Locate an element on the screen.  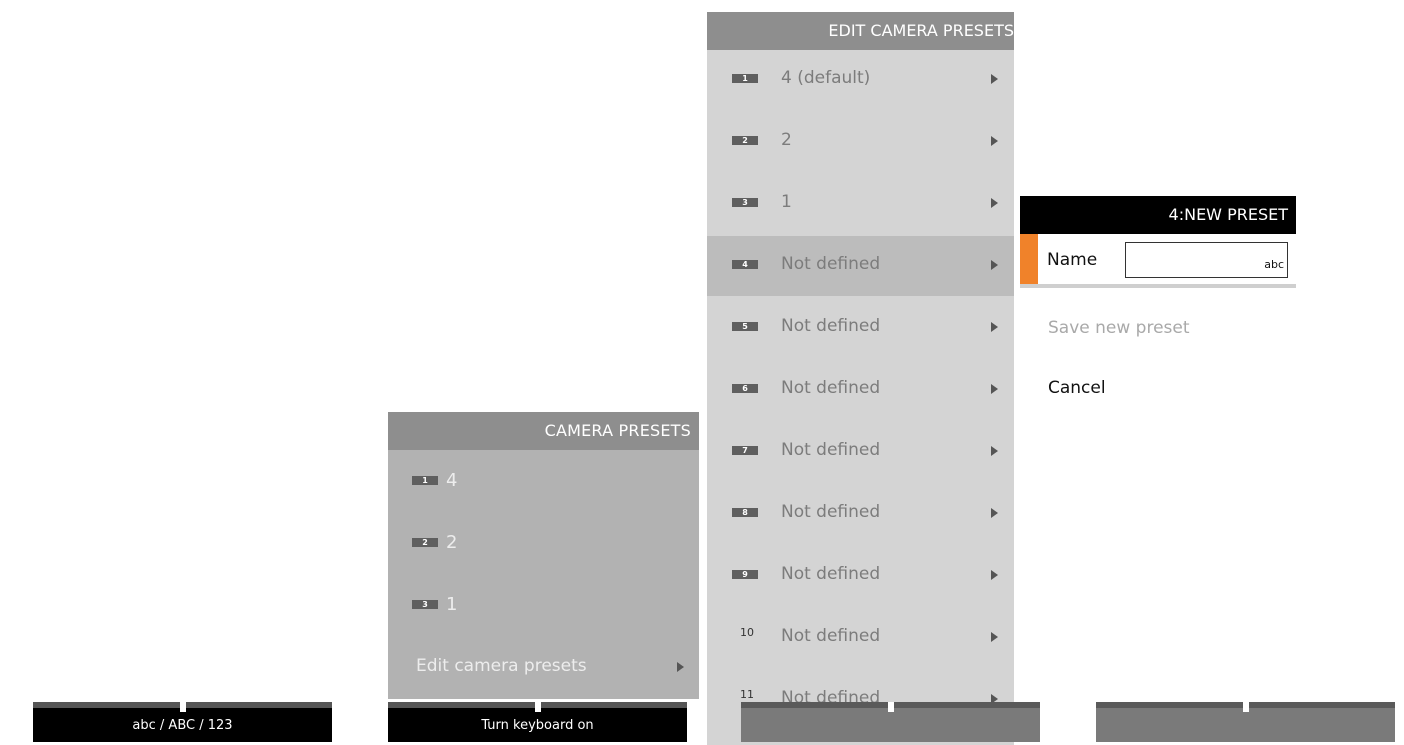
preset-number-label: 10 is located at coordinates (747, 632).